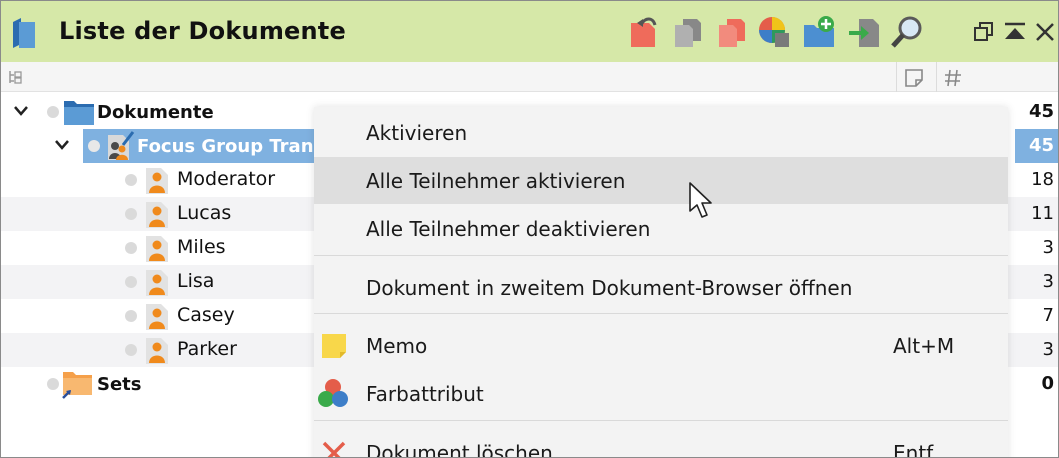  What do you see at coordinates (425, 394) in the screenshot?
I see `menu-item-label: Farbattribut` at bounding box center [425, 394].